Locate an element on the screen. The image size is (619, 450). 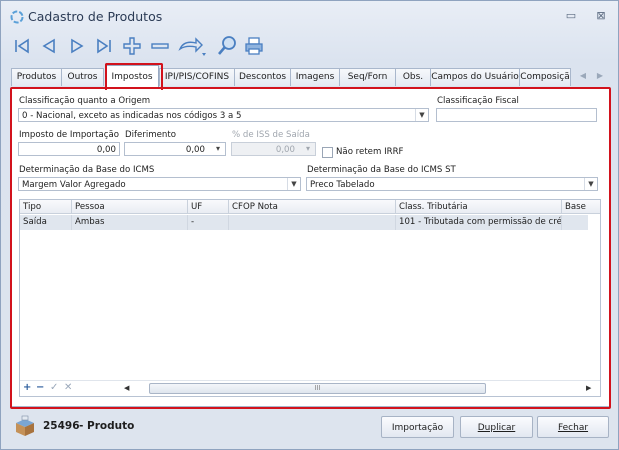
base-icms-st-label: Determinação da Base do ICMS ST is located at coordinates (381, 170).